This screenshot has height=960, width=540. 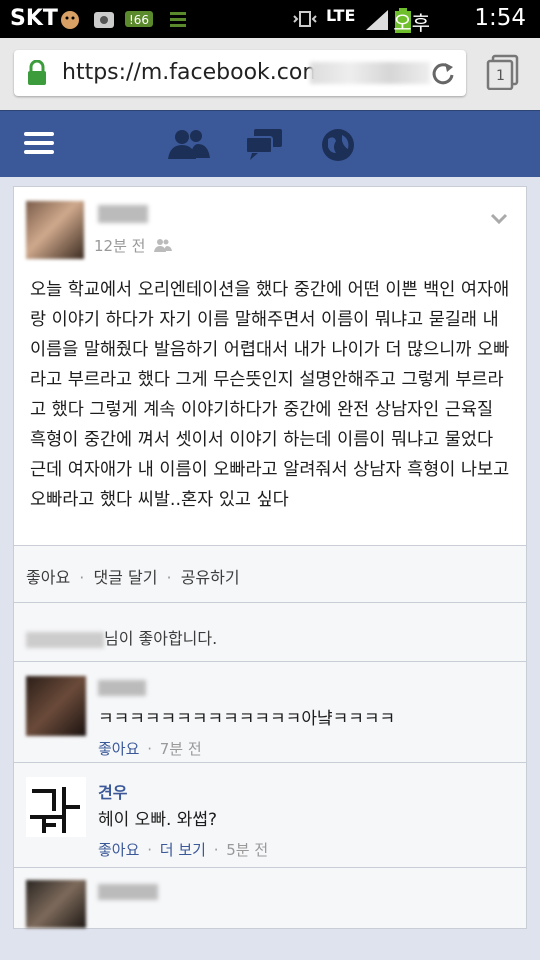 I want to click on comment-meta: 좋아요 · 7분 전, so click(x=150, y=748).